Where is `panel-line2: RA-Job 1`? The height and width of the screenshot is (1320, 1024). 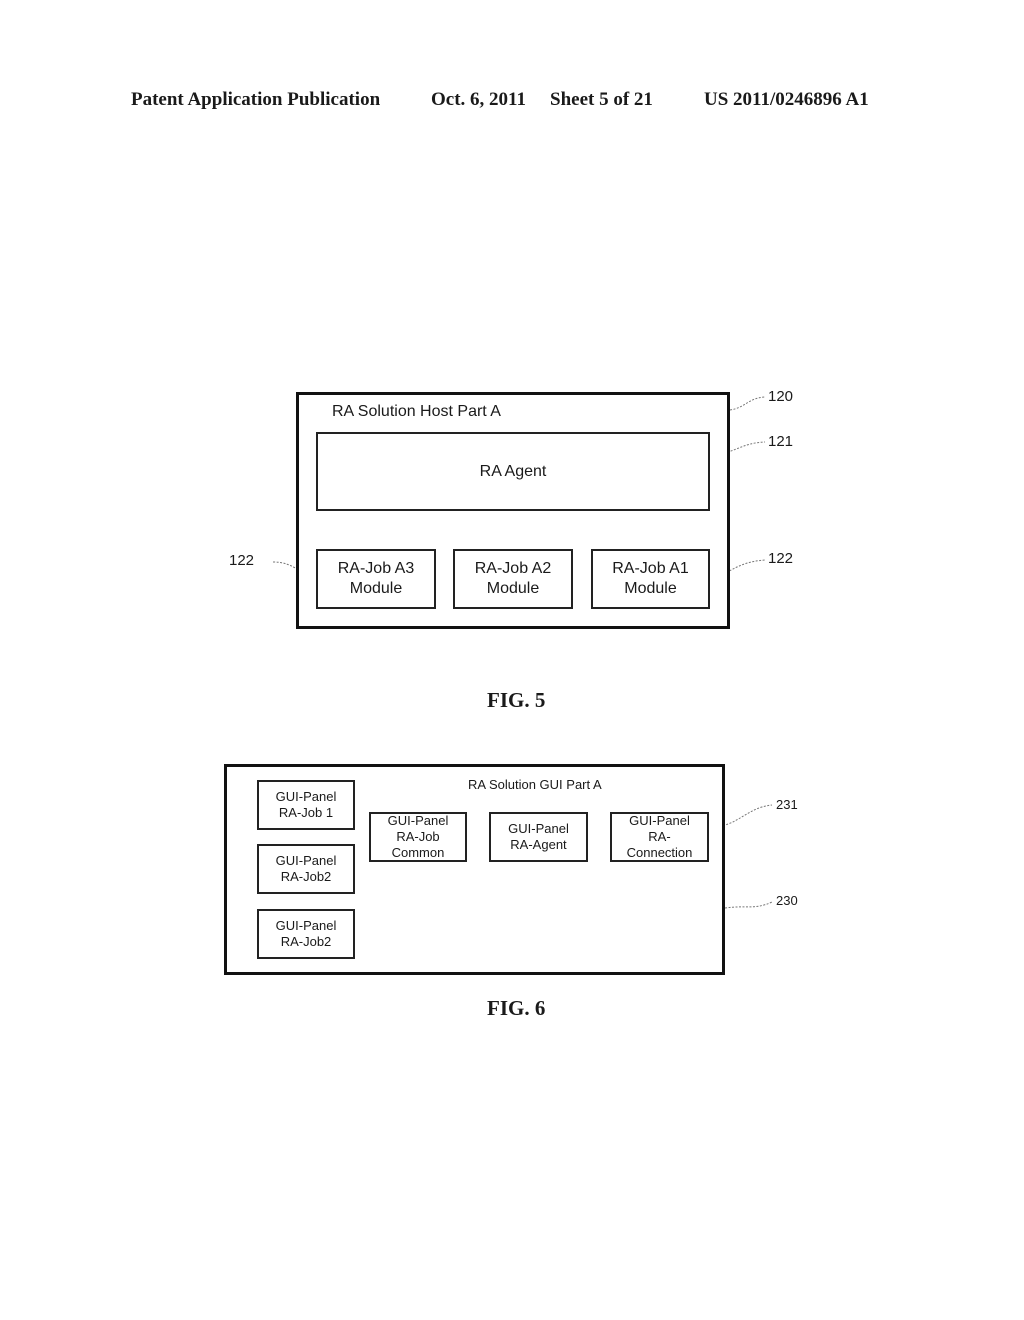 panel-line2: RA-Job 1 is located at coordinates (306, 812).